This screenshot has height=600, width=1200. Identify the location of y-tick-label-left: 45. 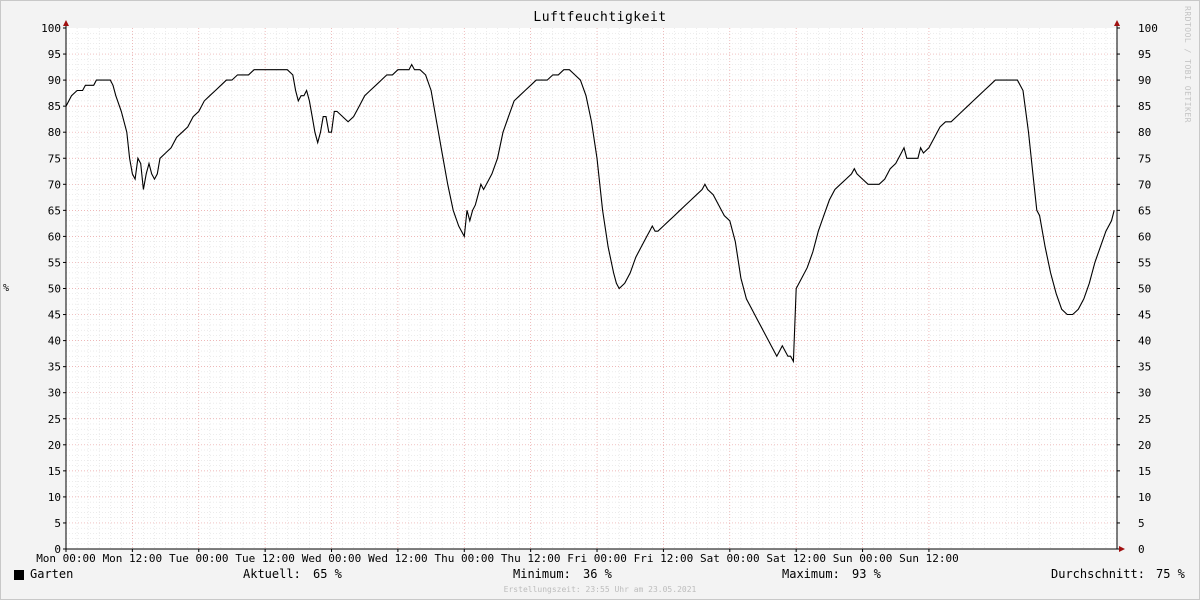
(54, 315).